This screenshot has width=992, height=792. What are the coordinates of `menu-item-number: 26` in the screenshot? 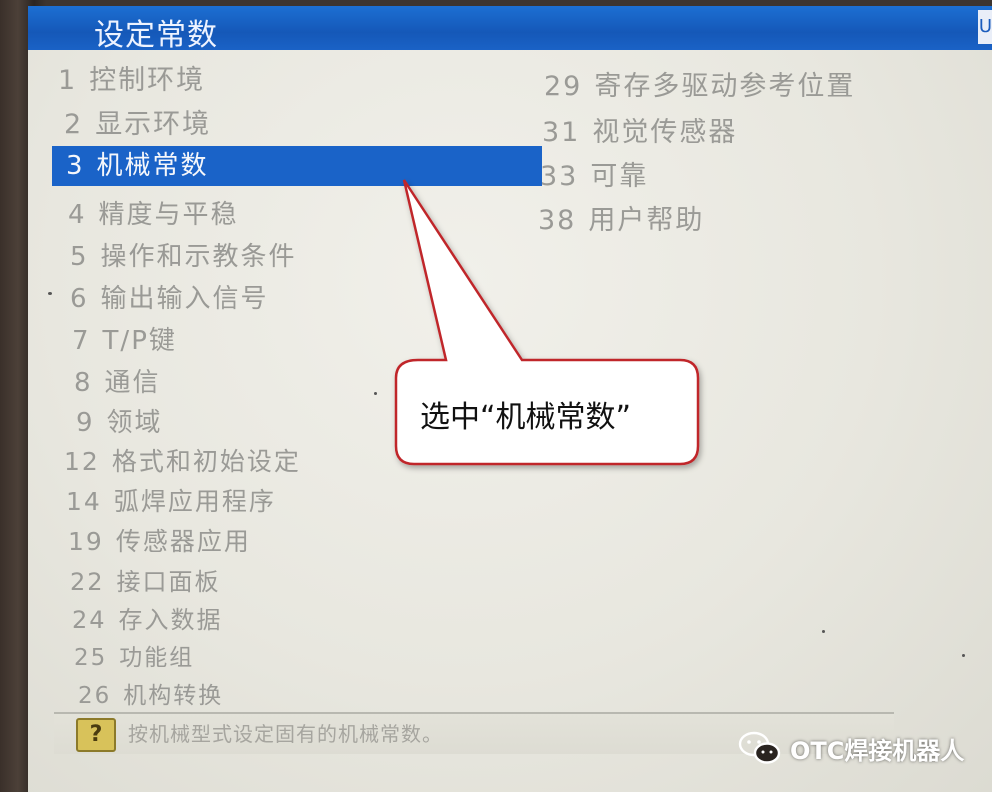 It's located at (95, 696).